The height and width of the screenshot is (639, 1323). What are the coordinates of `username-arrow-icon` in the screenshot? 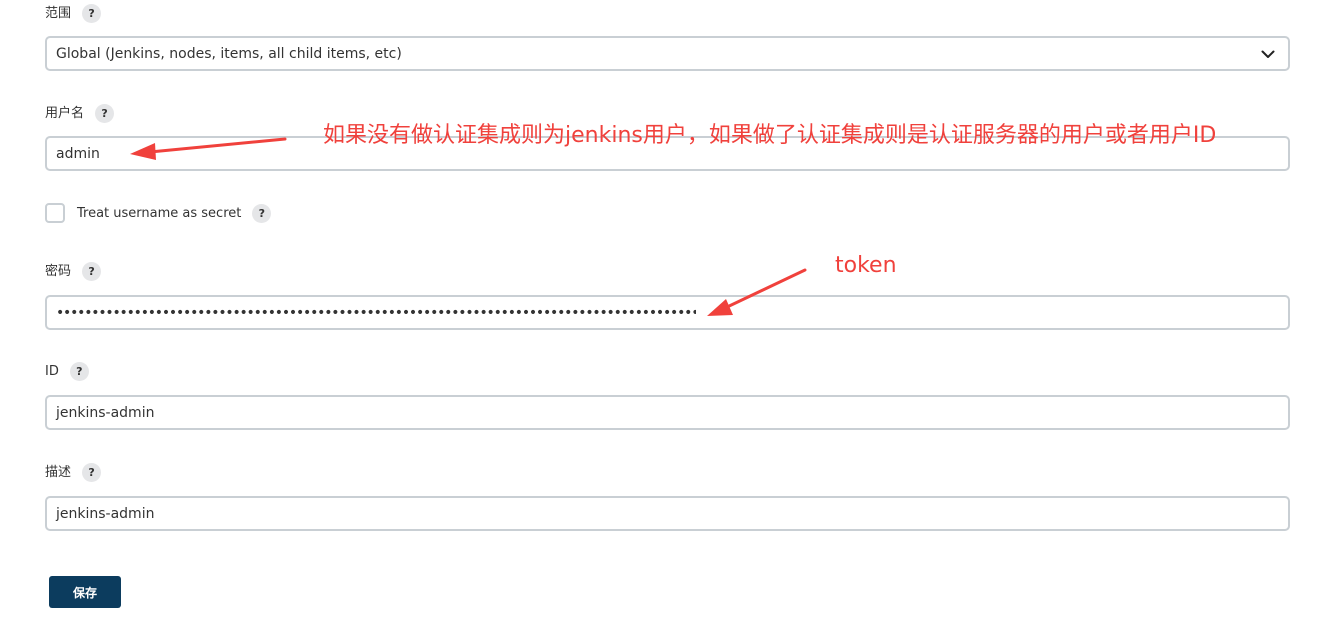 It's located at (208, 148).